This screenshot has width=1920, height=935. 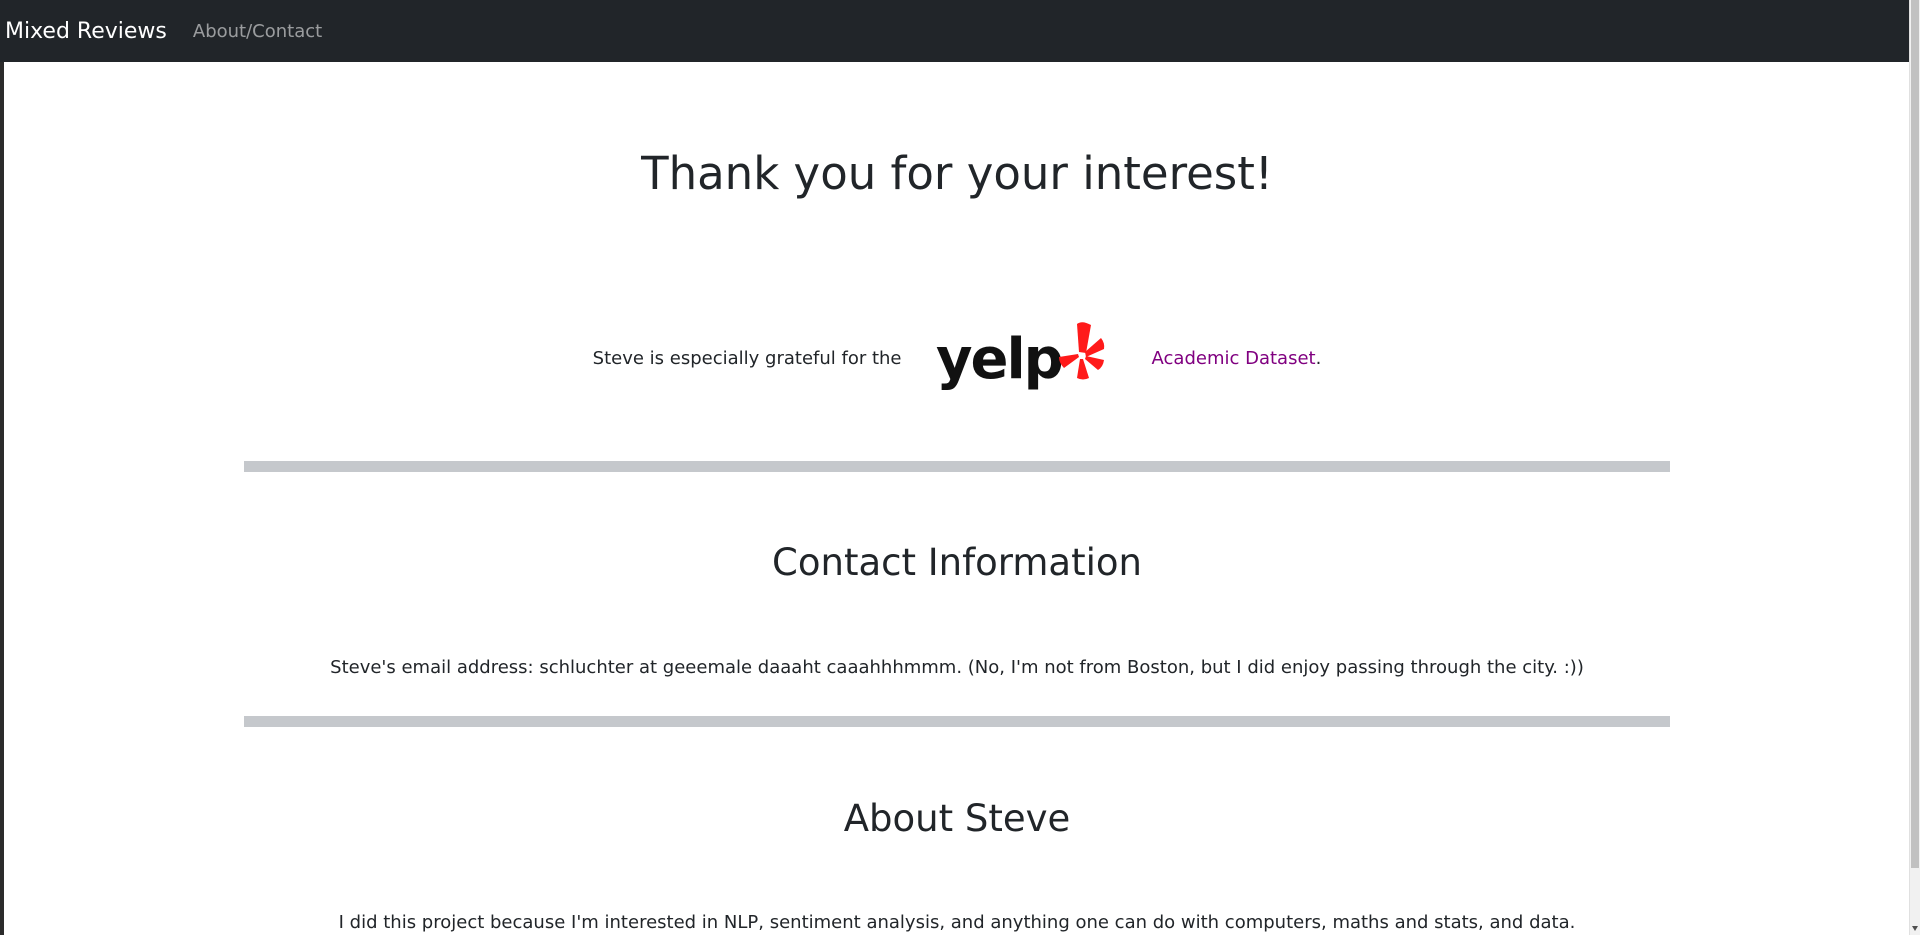 What do you see at coordinates (86, 31) in the screenshot?
I see `brand-link: Mixed Reviews` at bounding box center [86, 31].